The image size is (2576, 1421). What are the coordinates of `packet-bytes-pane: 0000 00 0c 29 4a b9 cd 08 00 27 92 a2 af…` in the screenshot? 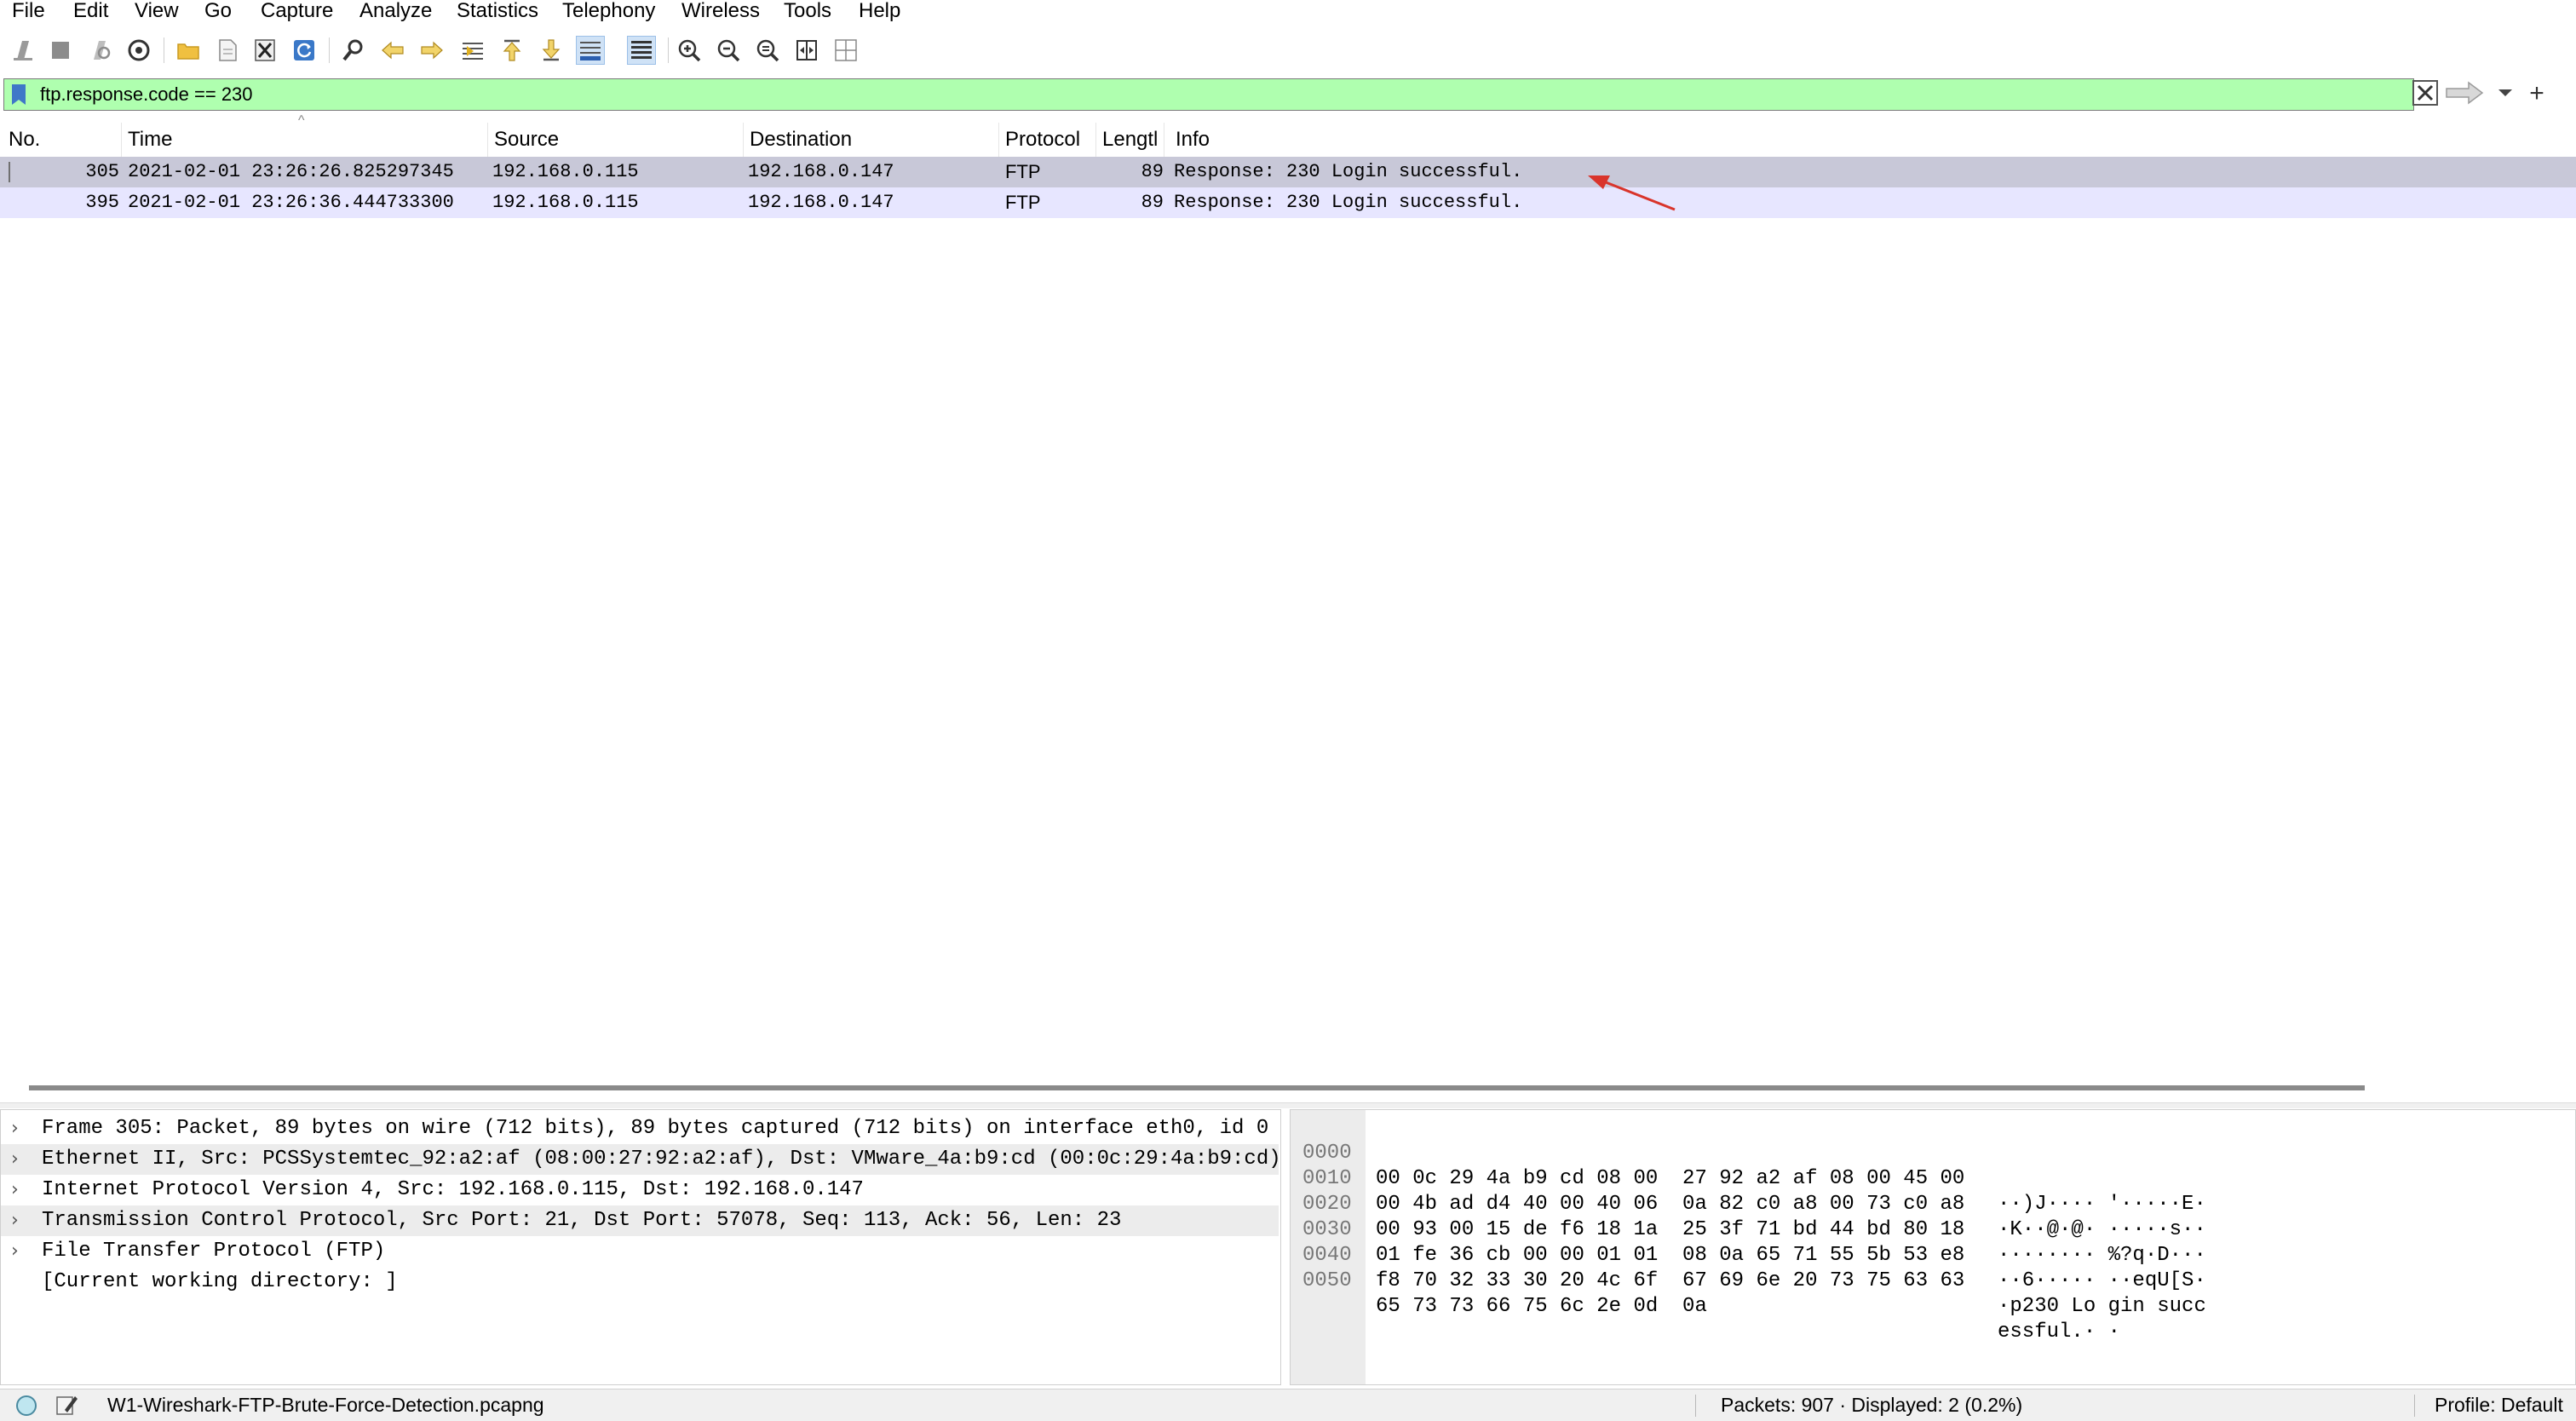 It's located at (1933, 1247).